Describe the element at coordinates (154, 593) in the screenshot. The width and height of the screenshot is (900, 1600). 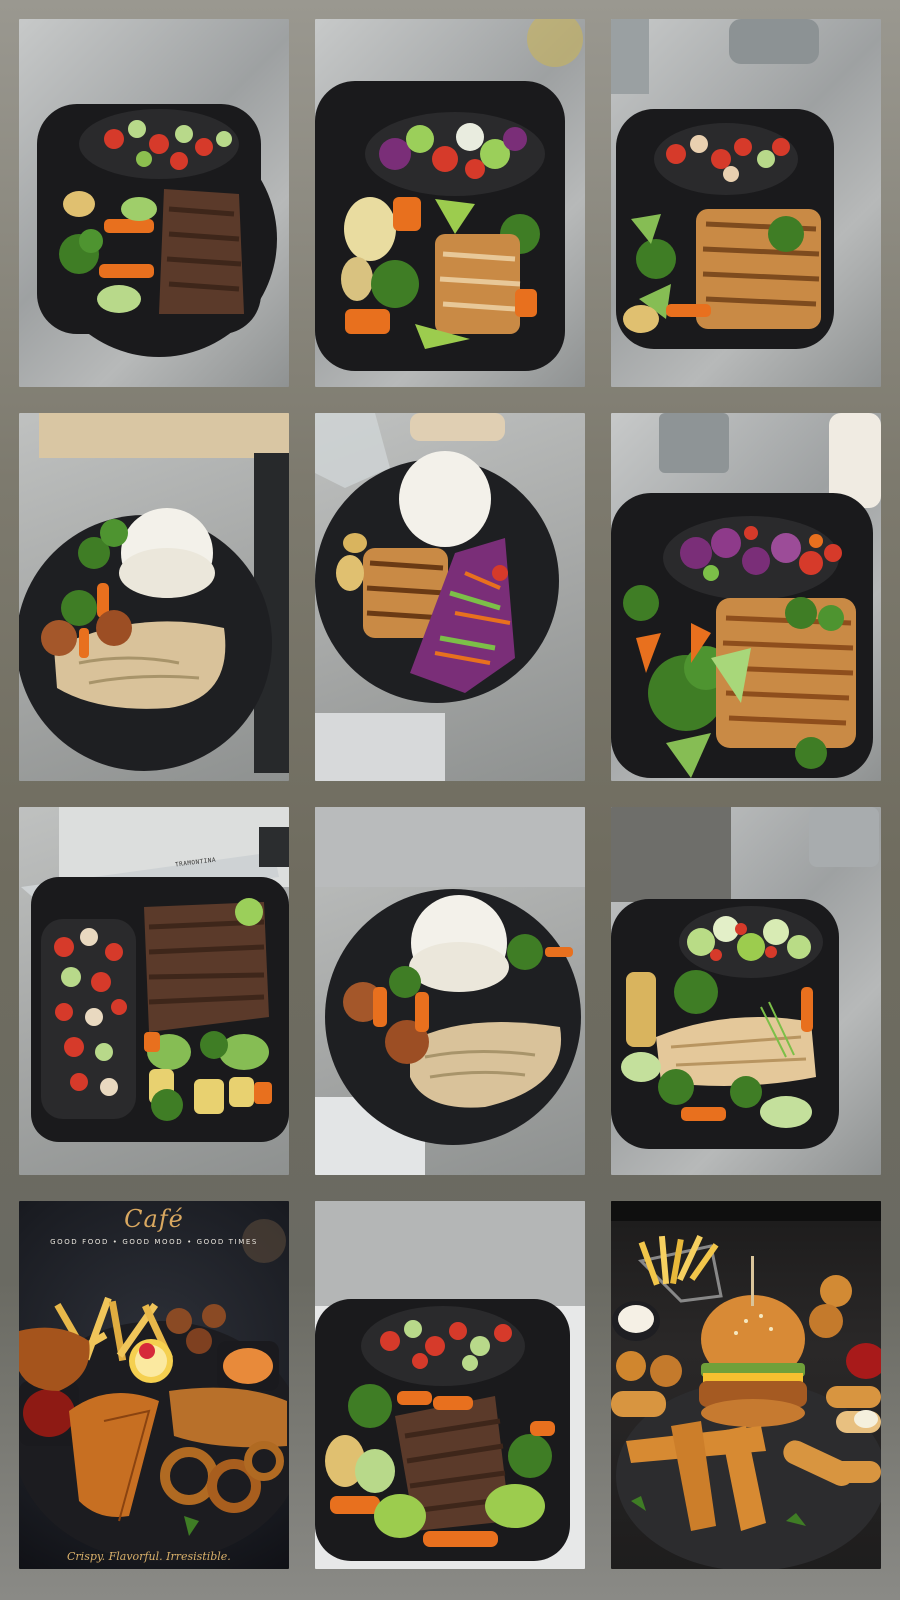
I see `photo-4-image` at that location.